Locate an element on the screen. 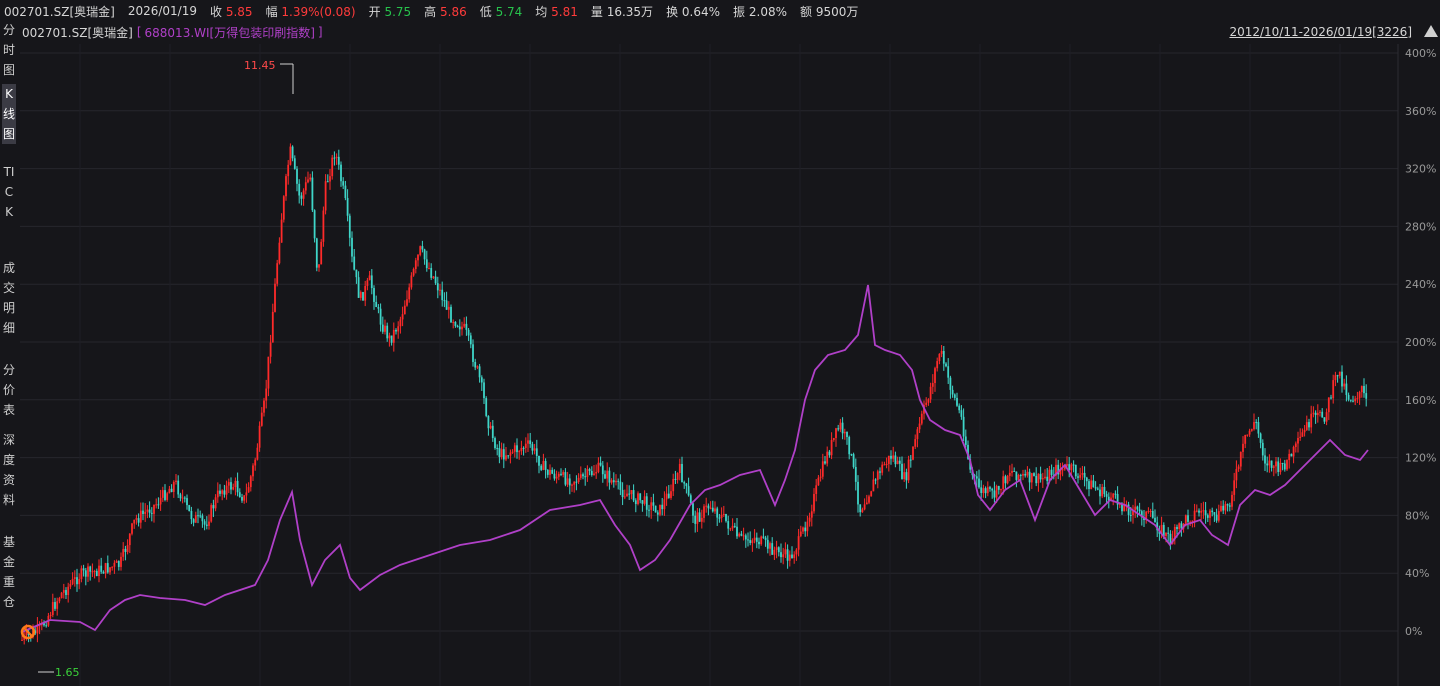  axis-tick-label: 400% is located at coordinates (1420, 53).